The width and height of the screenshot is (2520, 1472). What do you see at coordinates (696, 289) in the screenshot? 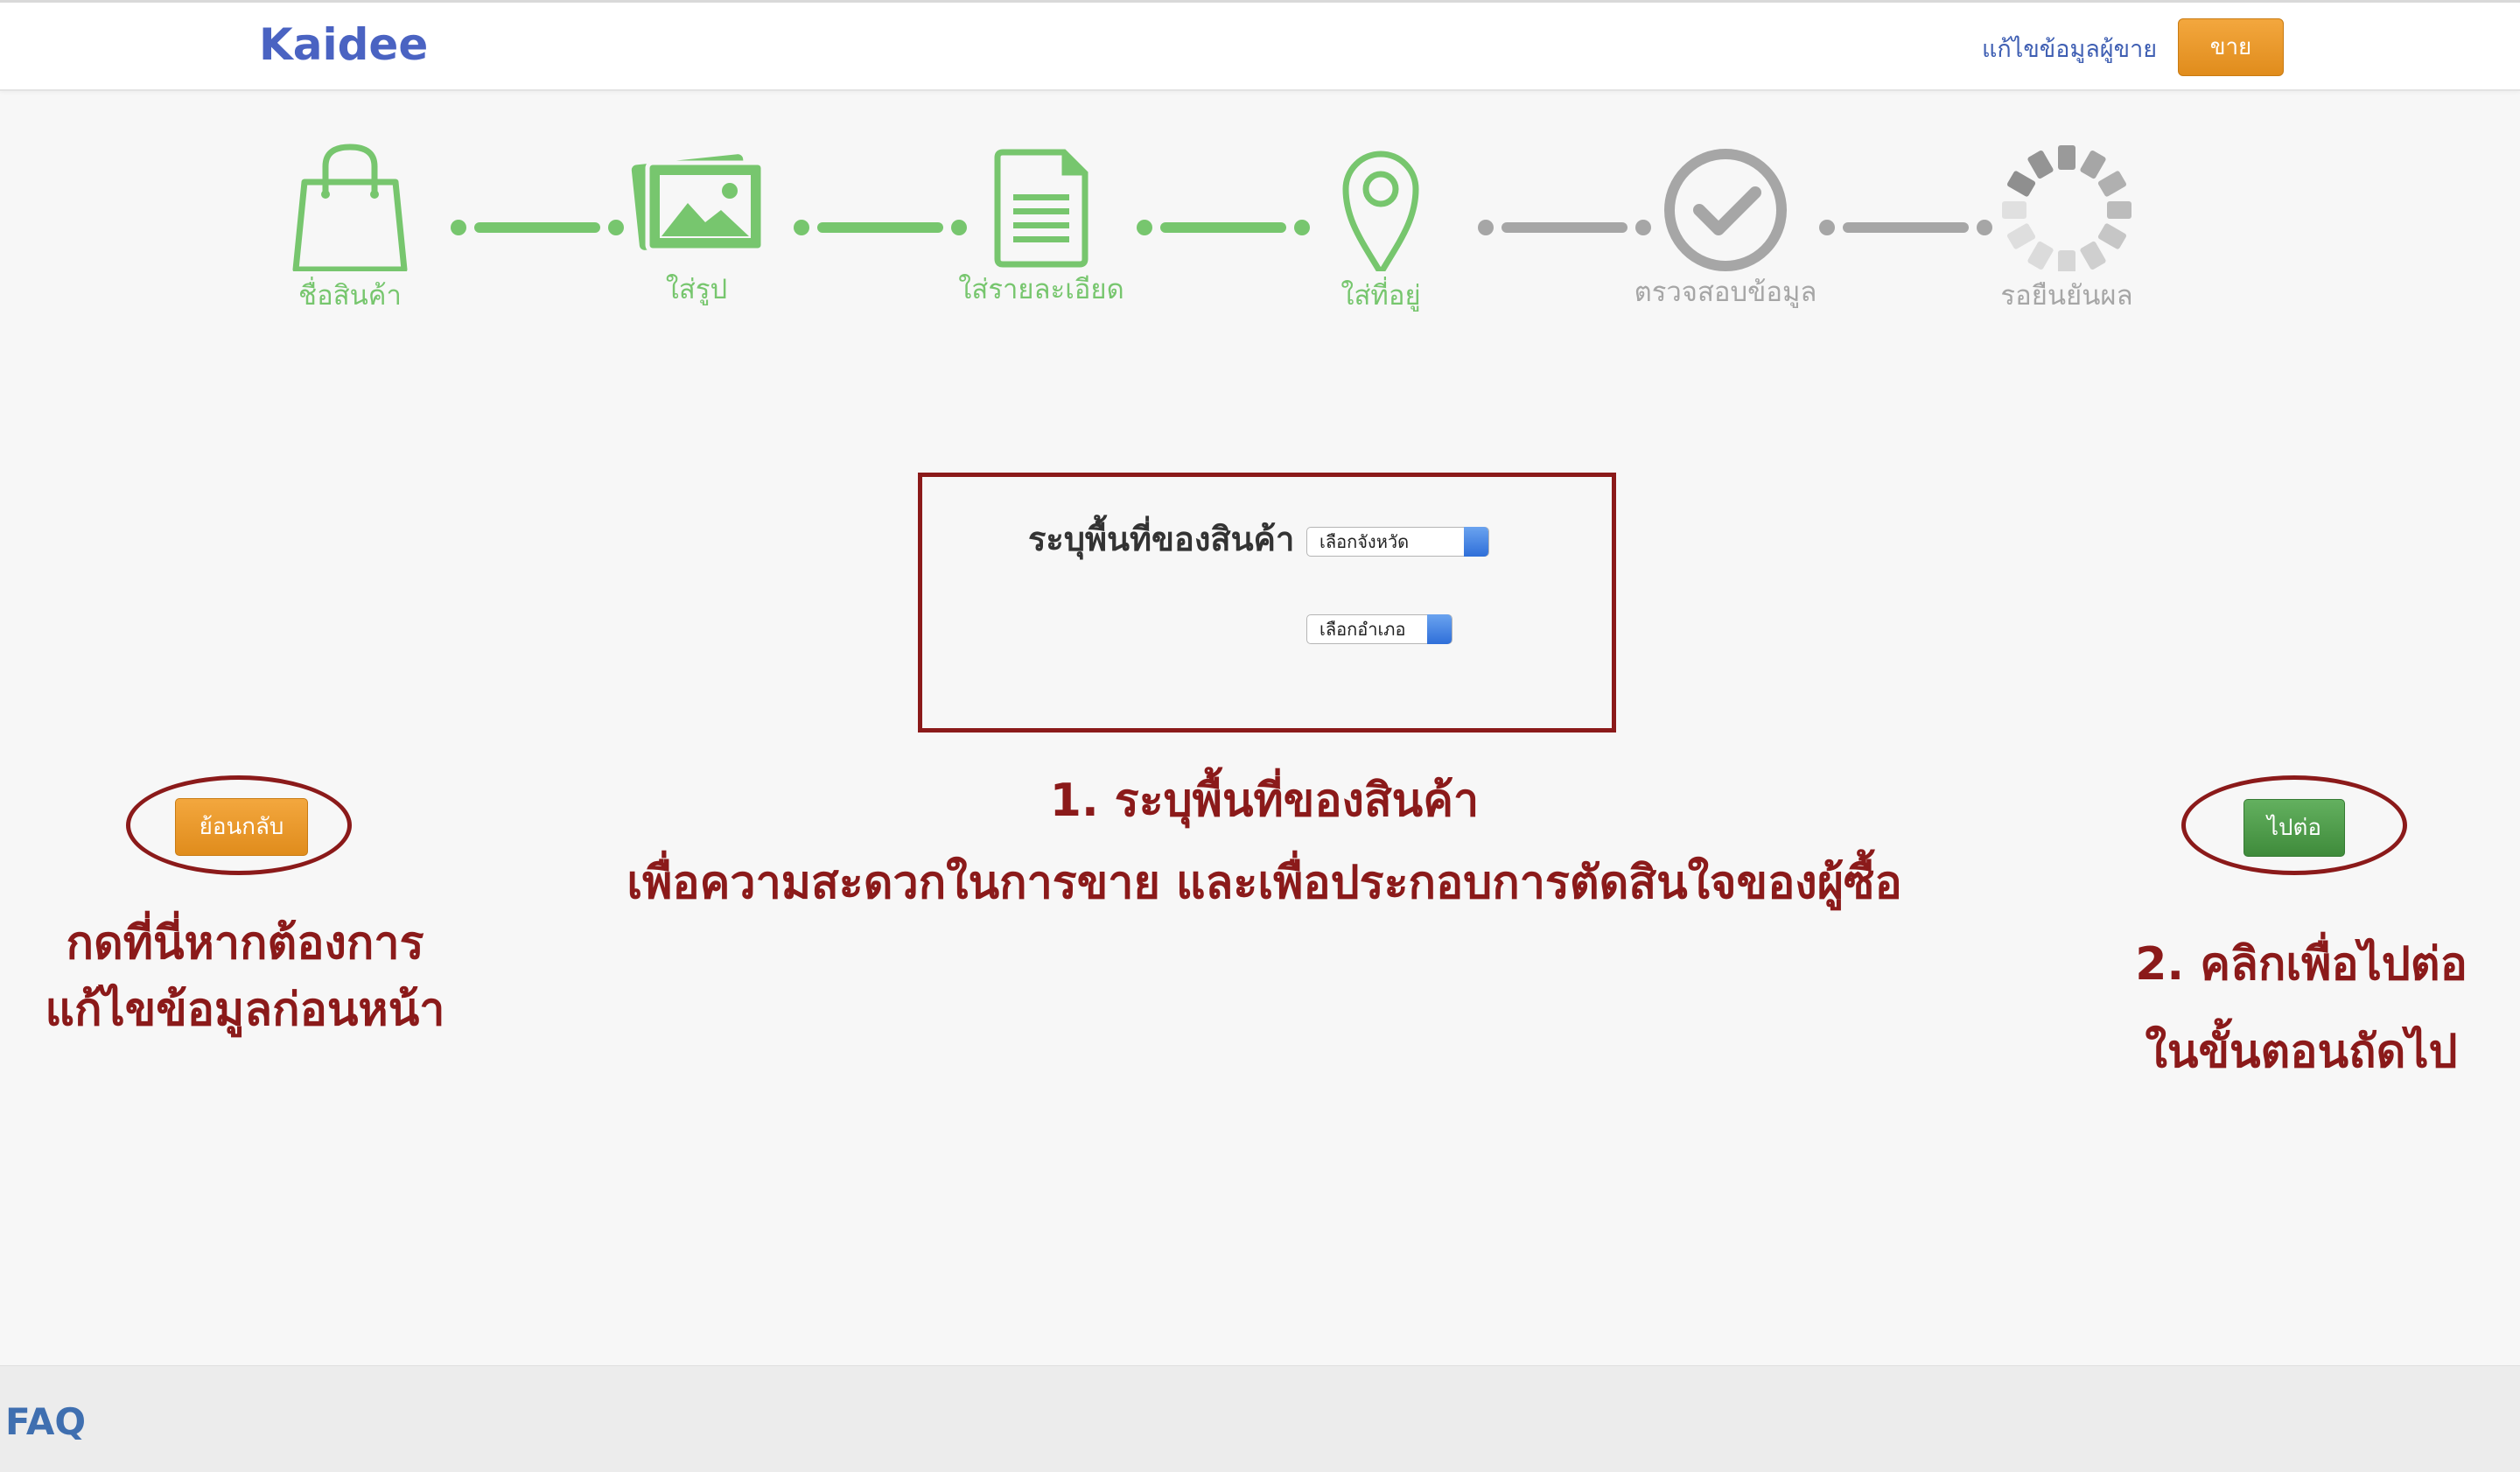
I see `step-label: ใส่รูป` at bounding box center [696, 289].